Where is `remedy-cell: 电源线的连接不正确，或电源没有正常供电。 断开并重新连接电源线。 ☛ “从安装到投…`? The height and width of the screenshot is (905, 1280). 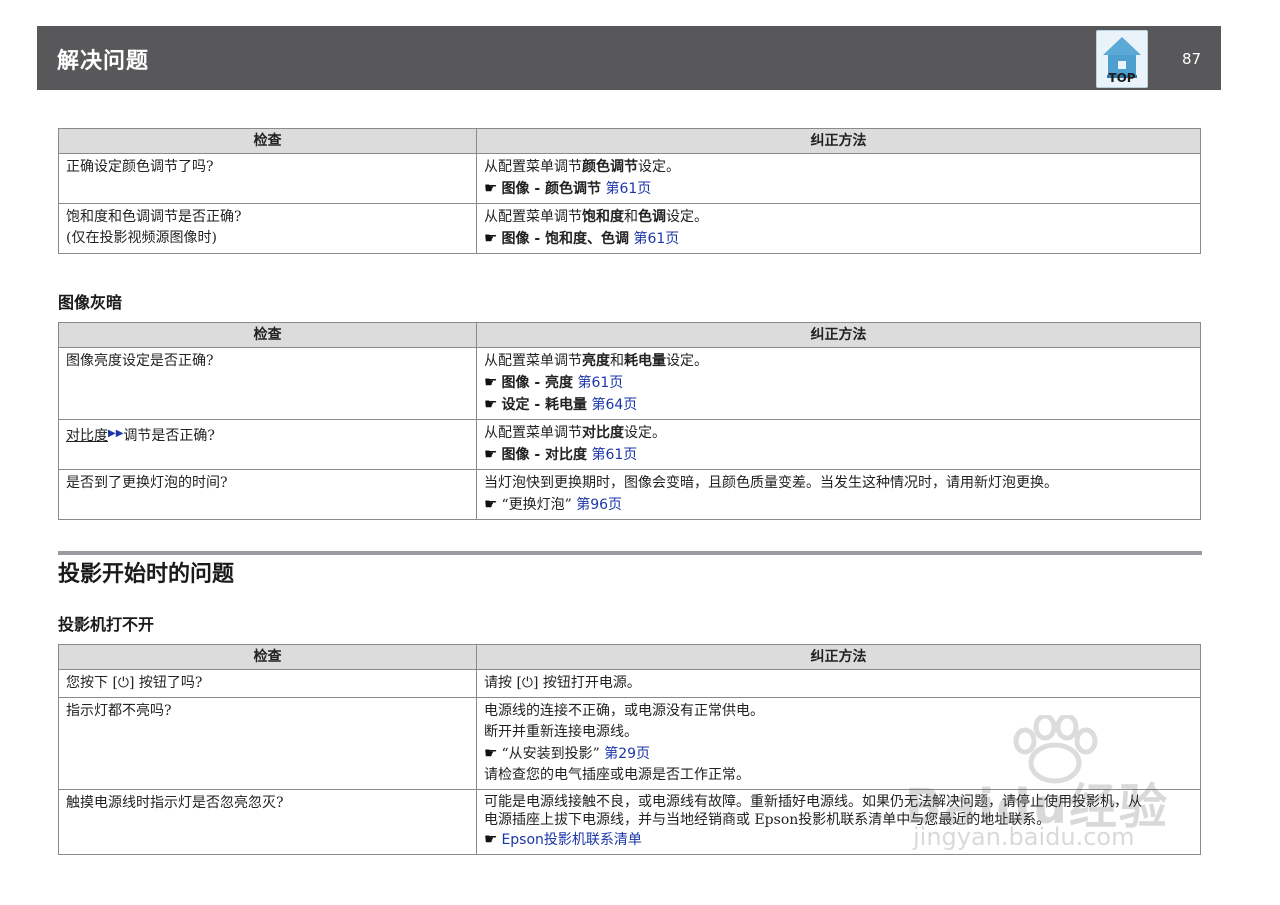 remedy-cell: 电源线的连接不正确，或电源没有正常供电。 断开并重新连接电源线。 ☛ “从安装到投… is located at coordinates (838, 743).